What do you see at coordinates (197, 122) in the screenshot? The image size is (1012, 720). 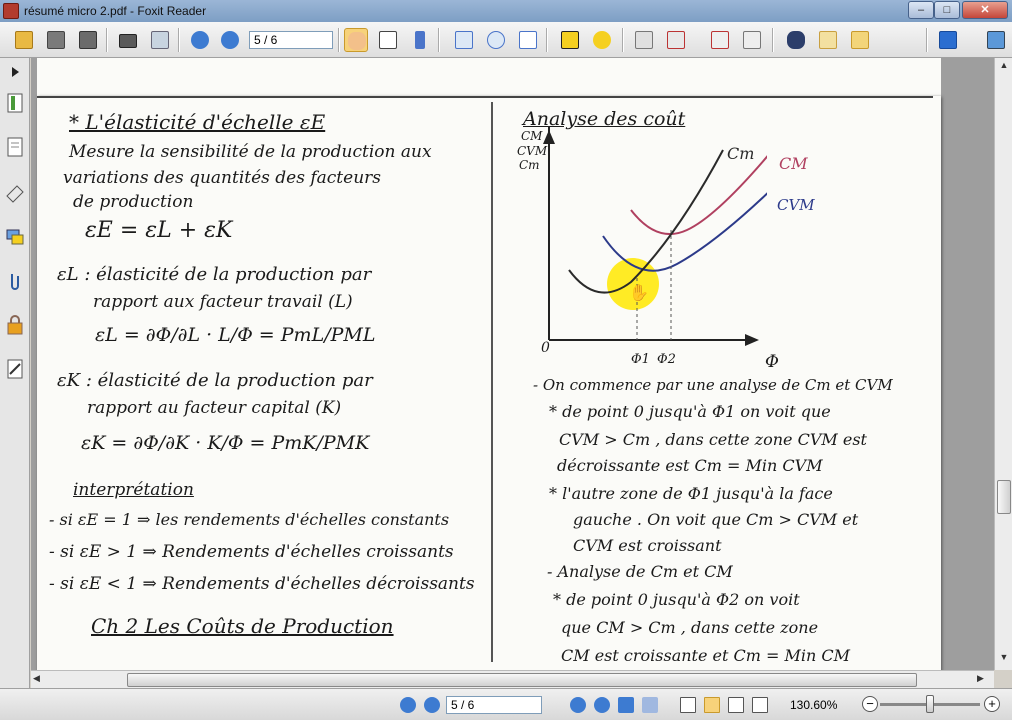 I see `heading-elasticite-echelle: * L'élasticité d'échelle εE` at bounding box center [197, 122].